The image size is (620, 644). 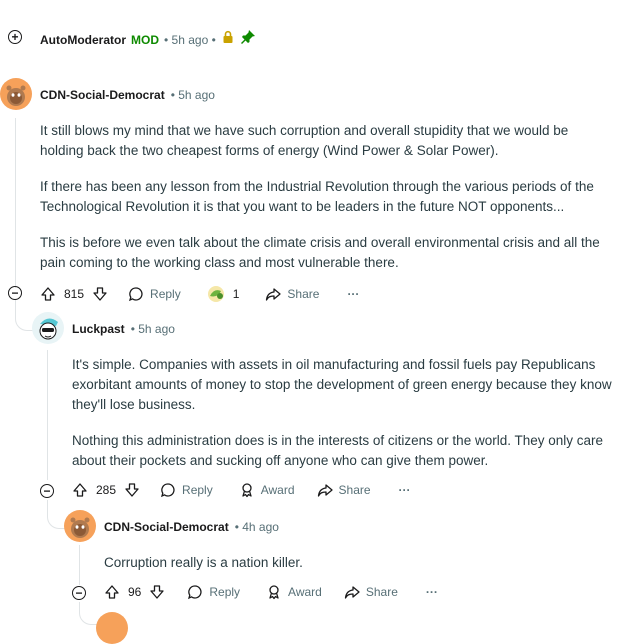 I want to click on action-bar: 815 Reply 1 Share ···, so click(x=199, y=294).